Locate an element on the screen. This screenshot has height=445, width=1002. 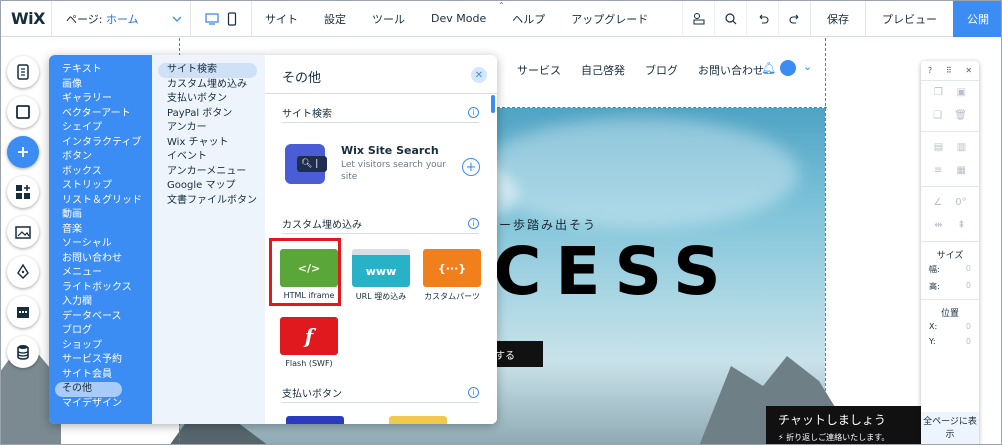
category-item: リスト＆グリッド is located at coordinates (100, 201).